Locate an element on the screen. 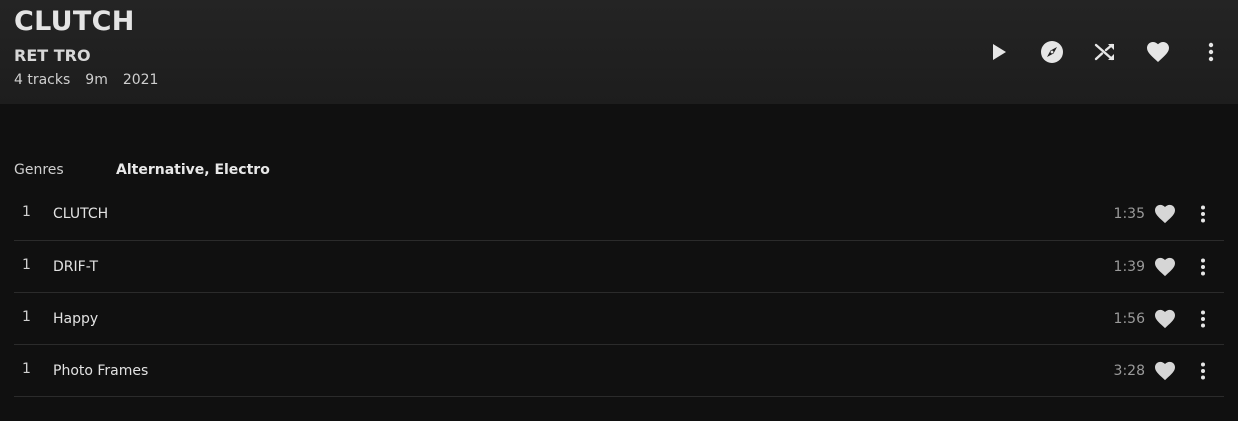 Image resolution: width=1238 pixels, height=421 pixels. header-actions is located at coordinates (1093, 52).